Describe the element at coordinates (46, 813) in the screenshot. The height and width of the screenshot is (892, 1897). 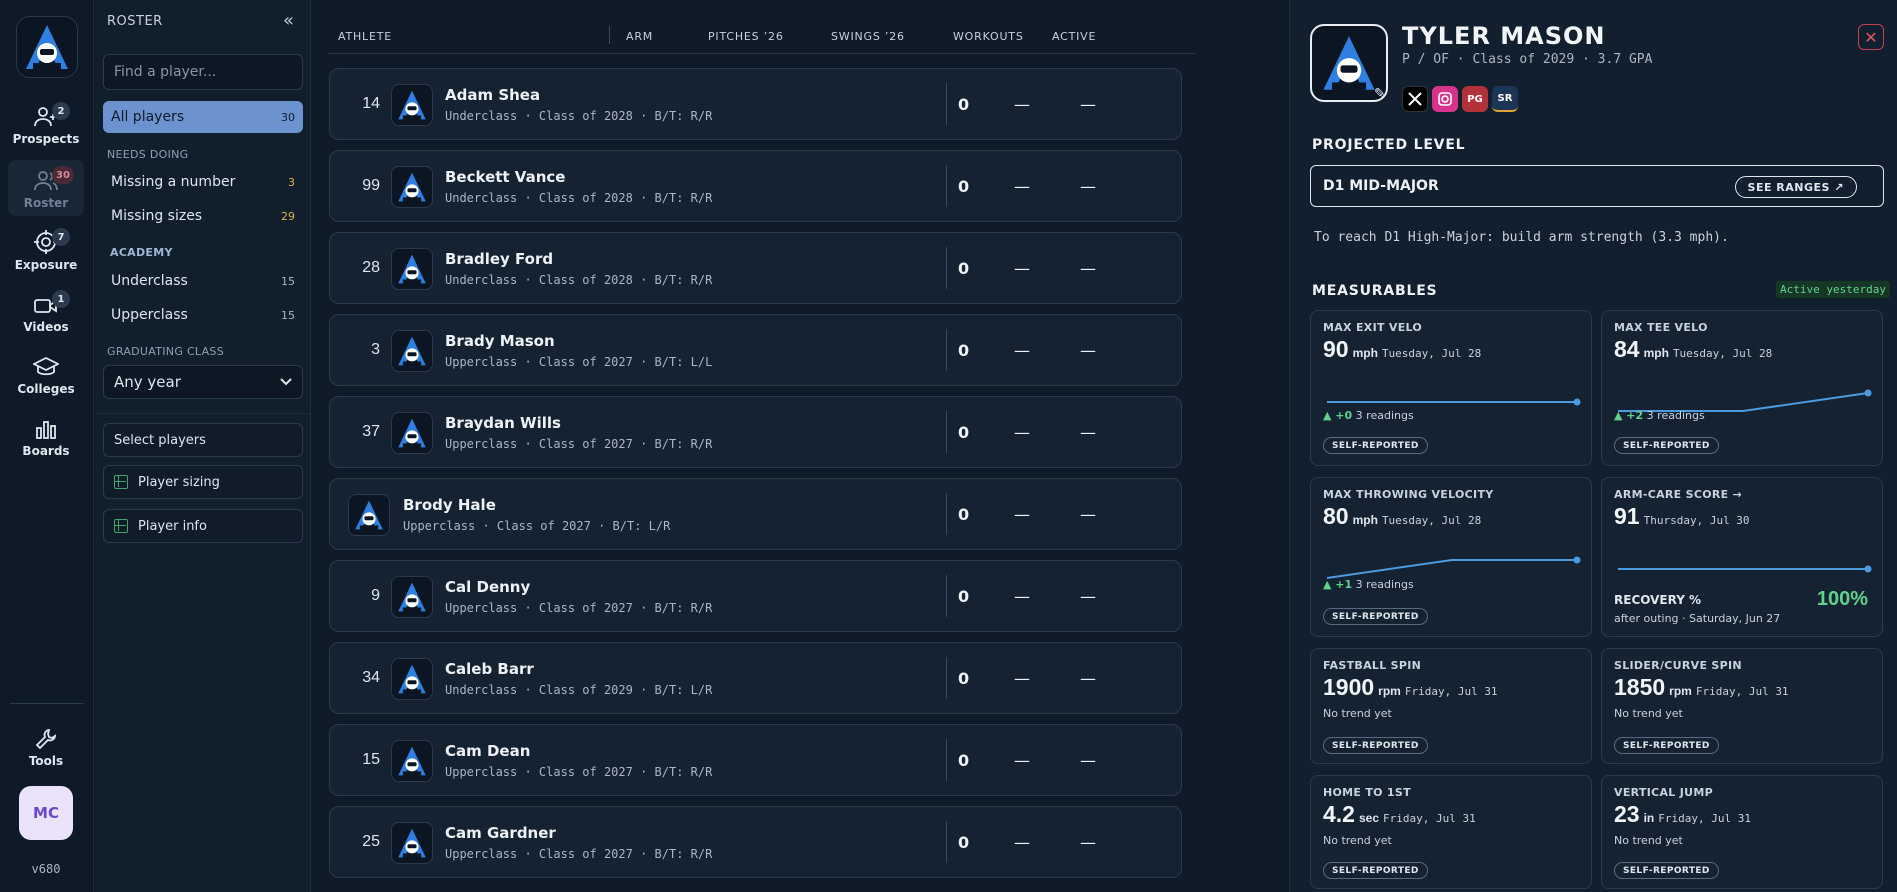
I see `user-avatar: MC` at that location.